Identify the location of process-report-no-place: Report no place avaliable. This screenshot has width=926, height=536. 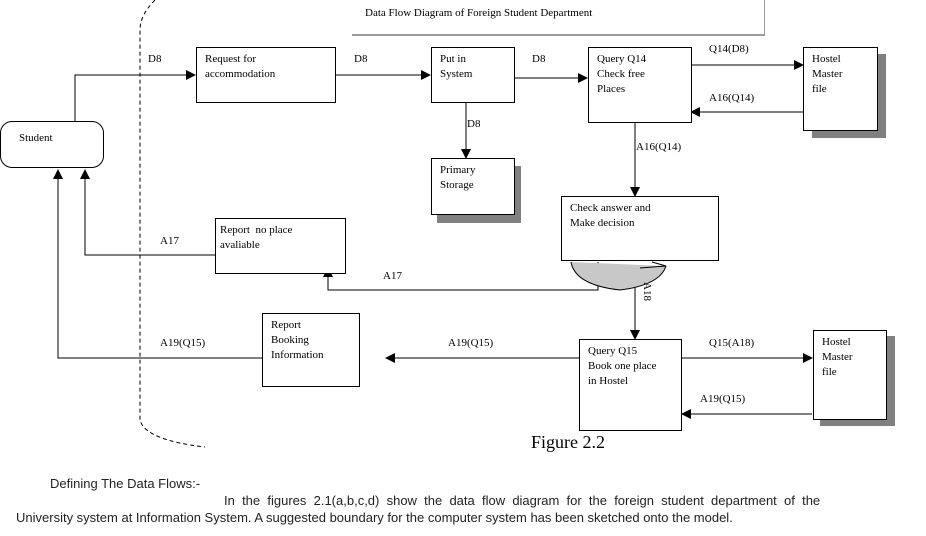
(280, 246).